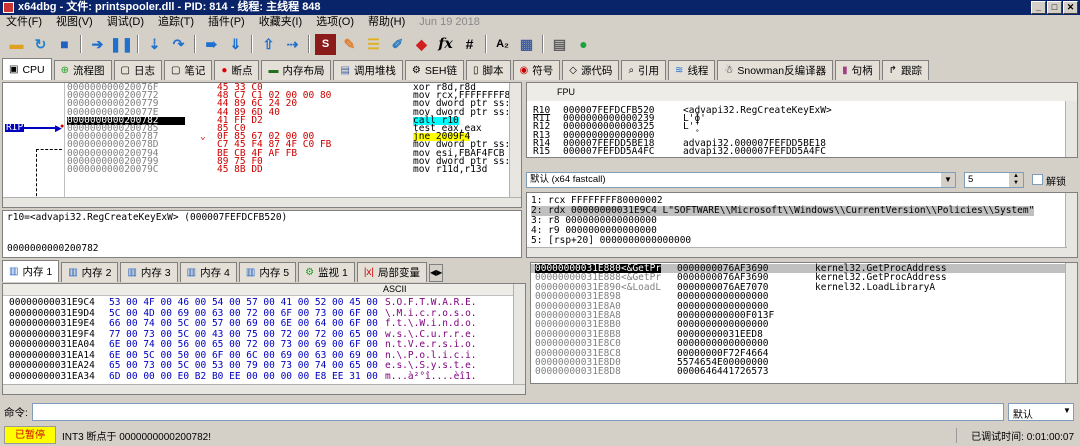 Image resolution: width=1080 pixels, height=446 pixels. What do you see at coordinates (176, 22) in the screenshot?
I see `menu-trace: 追踪(T)` at bounding box center [176, 22].